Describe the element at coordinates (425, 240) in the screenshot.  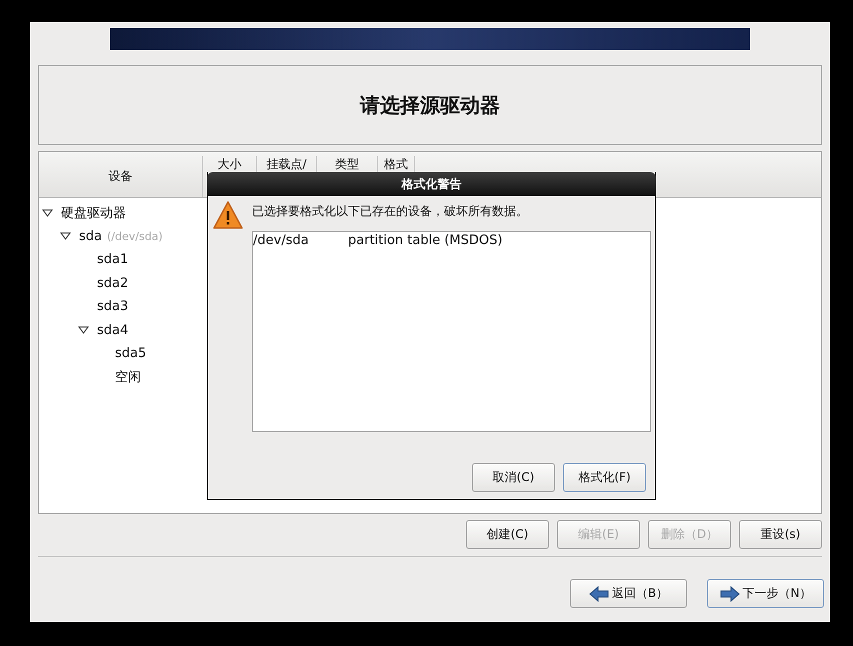
I see `device-description: partition table (MSDOS)` at that location.